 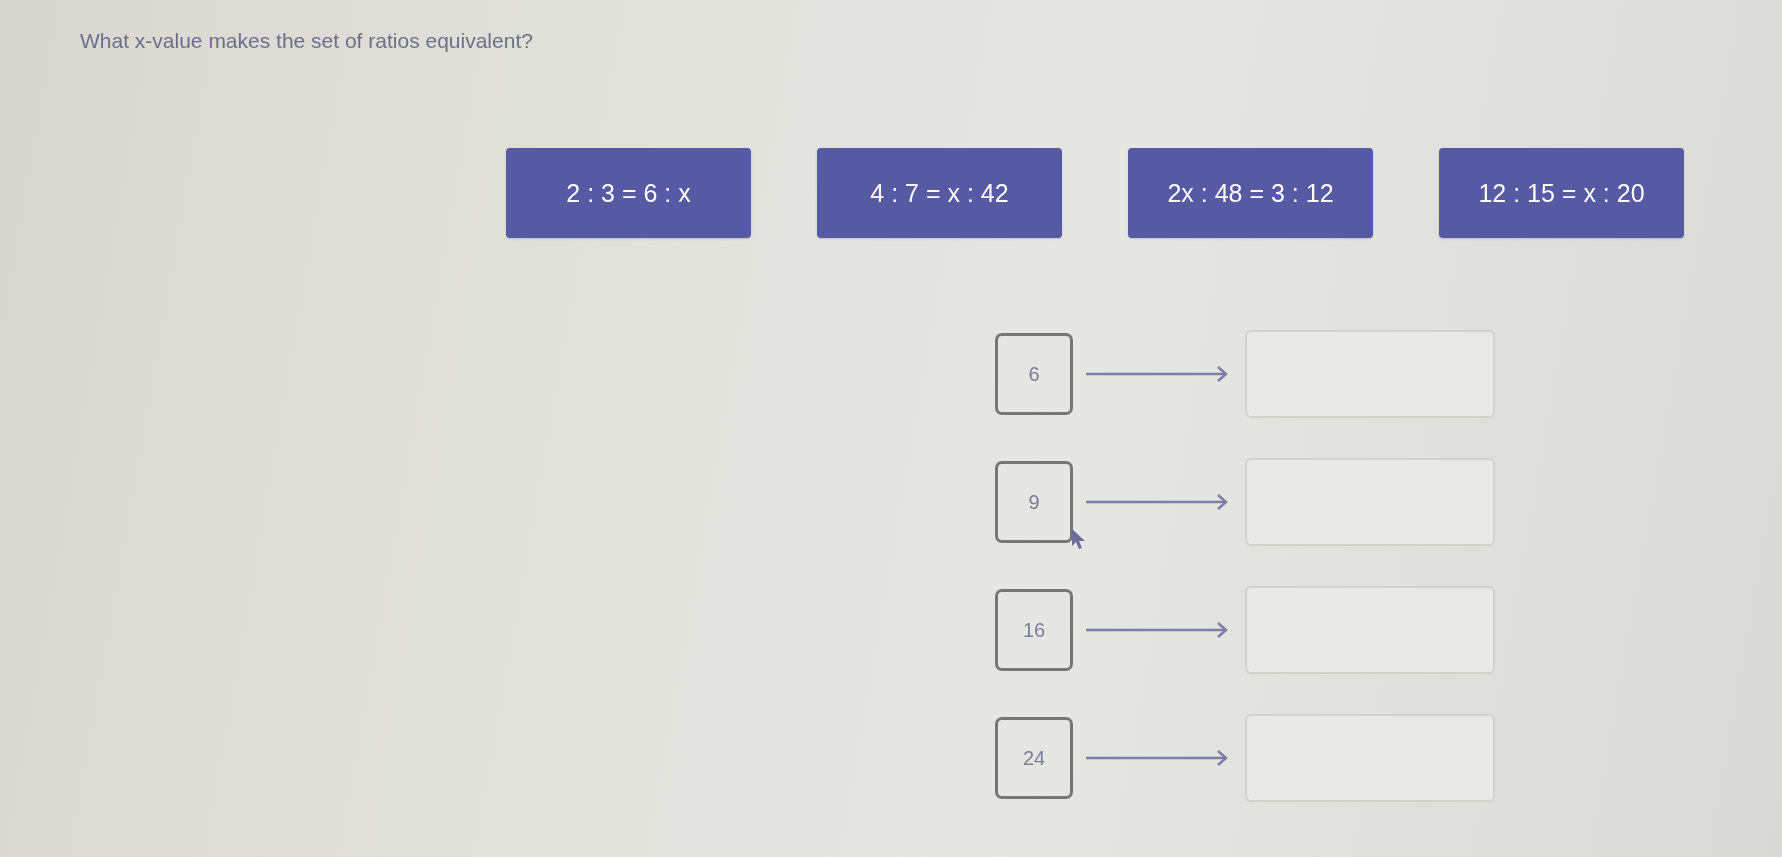 What do you see at coordinates (1034, 374) in the screenshot?
I see `number-box: 6` at bounding box center [1034, 374].